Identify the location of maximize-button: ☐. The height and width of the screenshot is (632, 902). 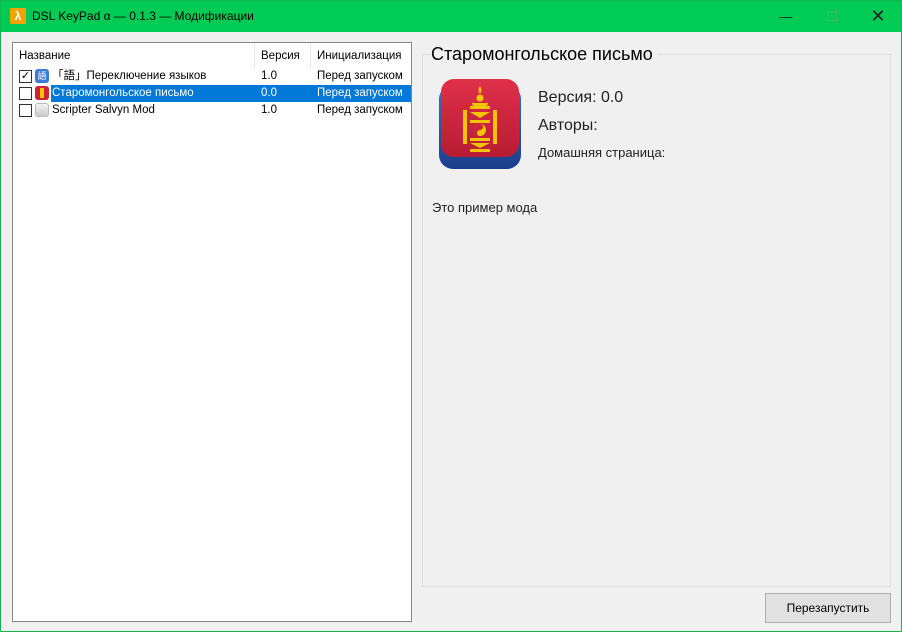
(832, 16).